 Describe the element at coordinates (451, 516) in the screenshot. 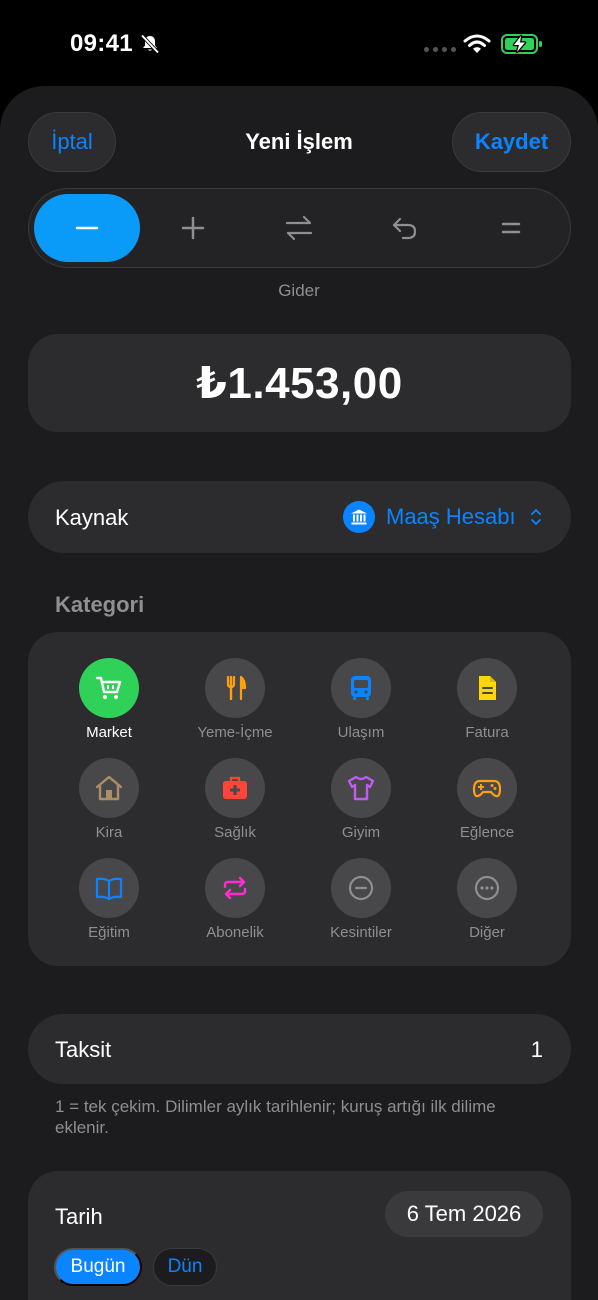

I see `source-value: Maaş Hesabı` at that location.